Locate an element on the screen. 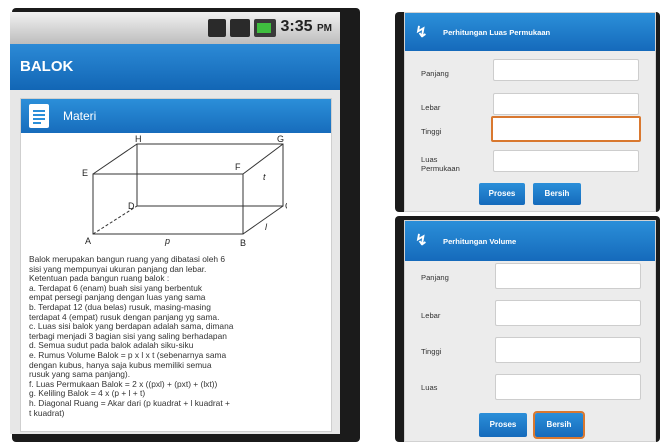  status-time-value: 3:35 is located at coordinates (296, 26).